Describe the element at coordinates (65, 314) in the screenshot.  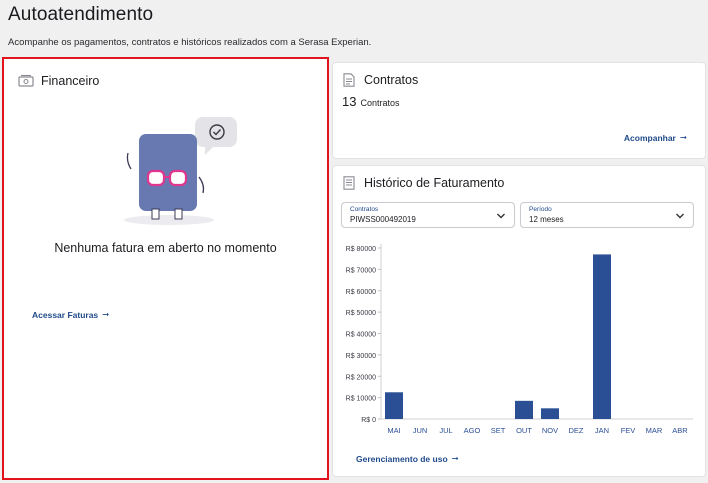
I see `access-invoices-label: Acessar Faturas` at that location.